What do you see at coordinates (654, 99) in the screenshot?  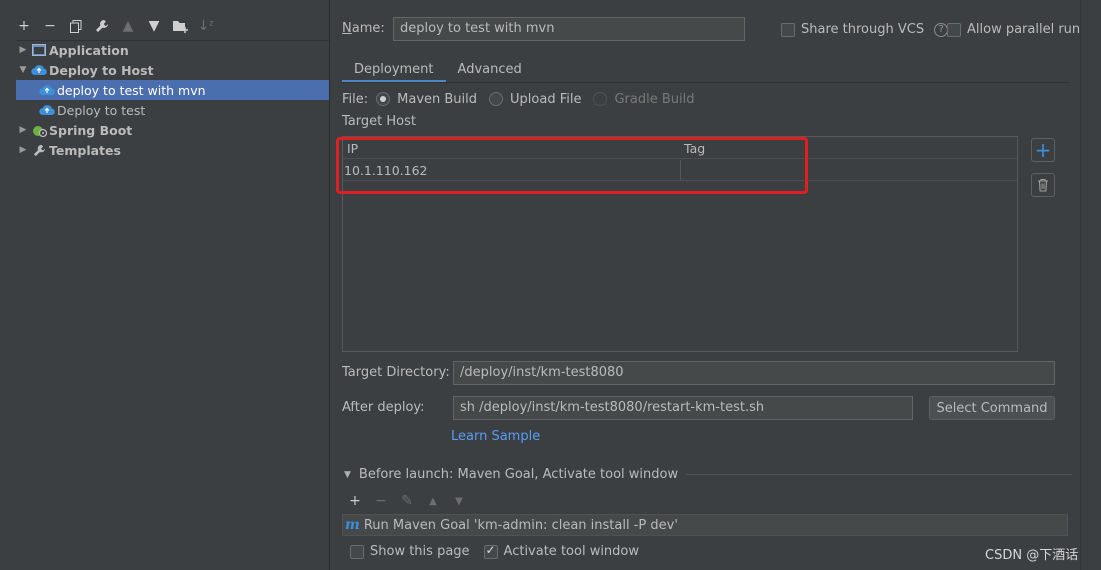 I see `radio-label: Gradle Build` at bounding box center [654, 99].